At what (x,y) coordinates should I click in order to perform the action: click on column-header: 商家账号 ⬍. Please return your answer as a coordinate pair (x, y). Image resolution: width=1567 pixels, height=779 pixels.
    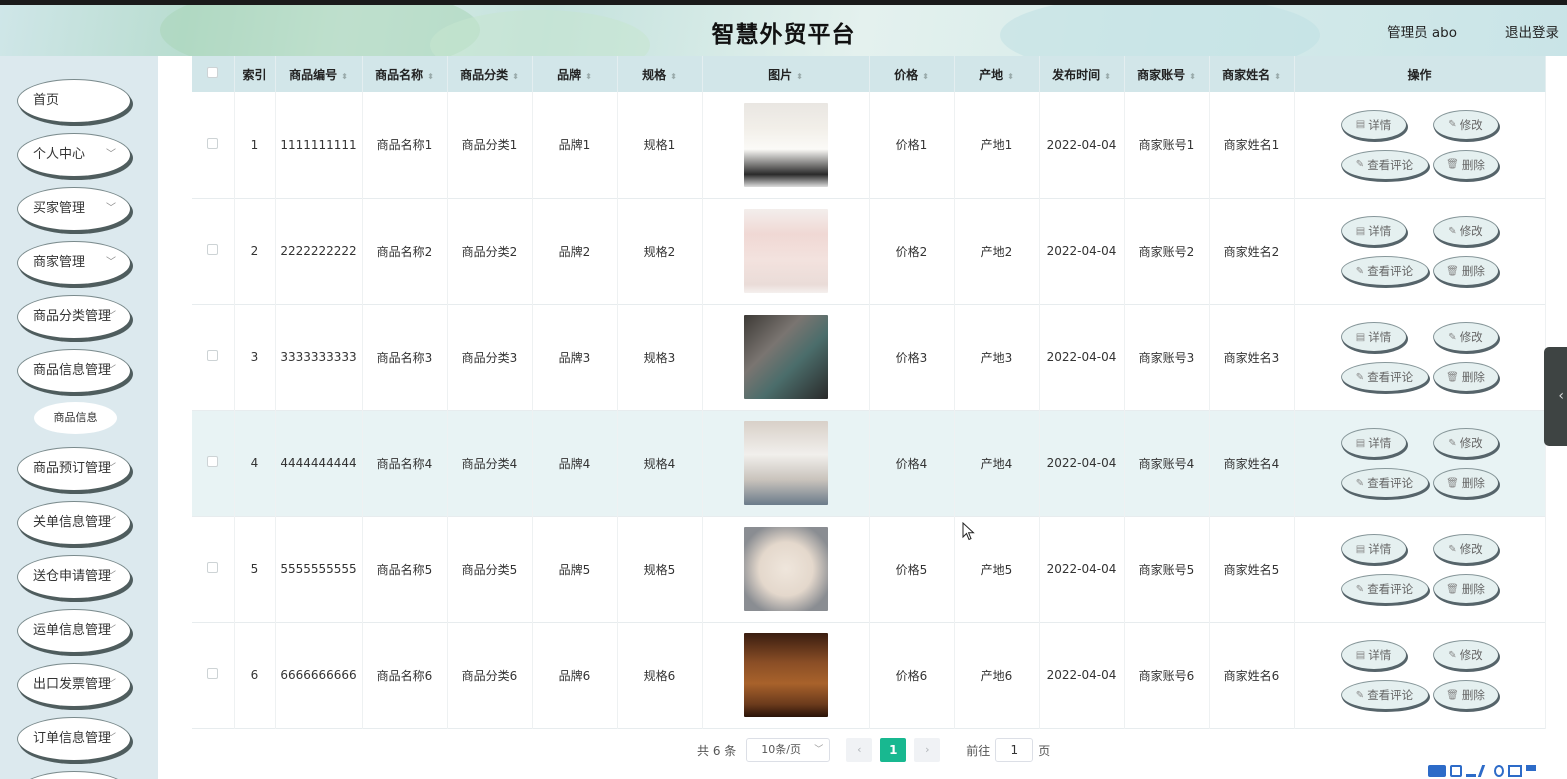
    Looking at the image, I should click on (1167, 74).